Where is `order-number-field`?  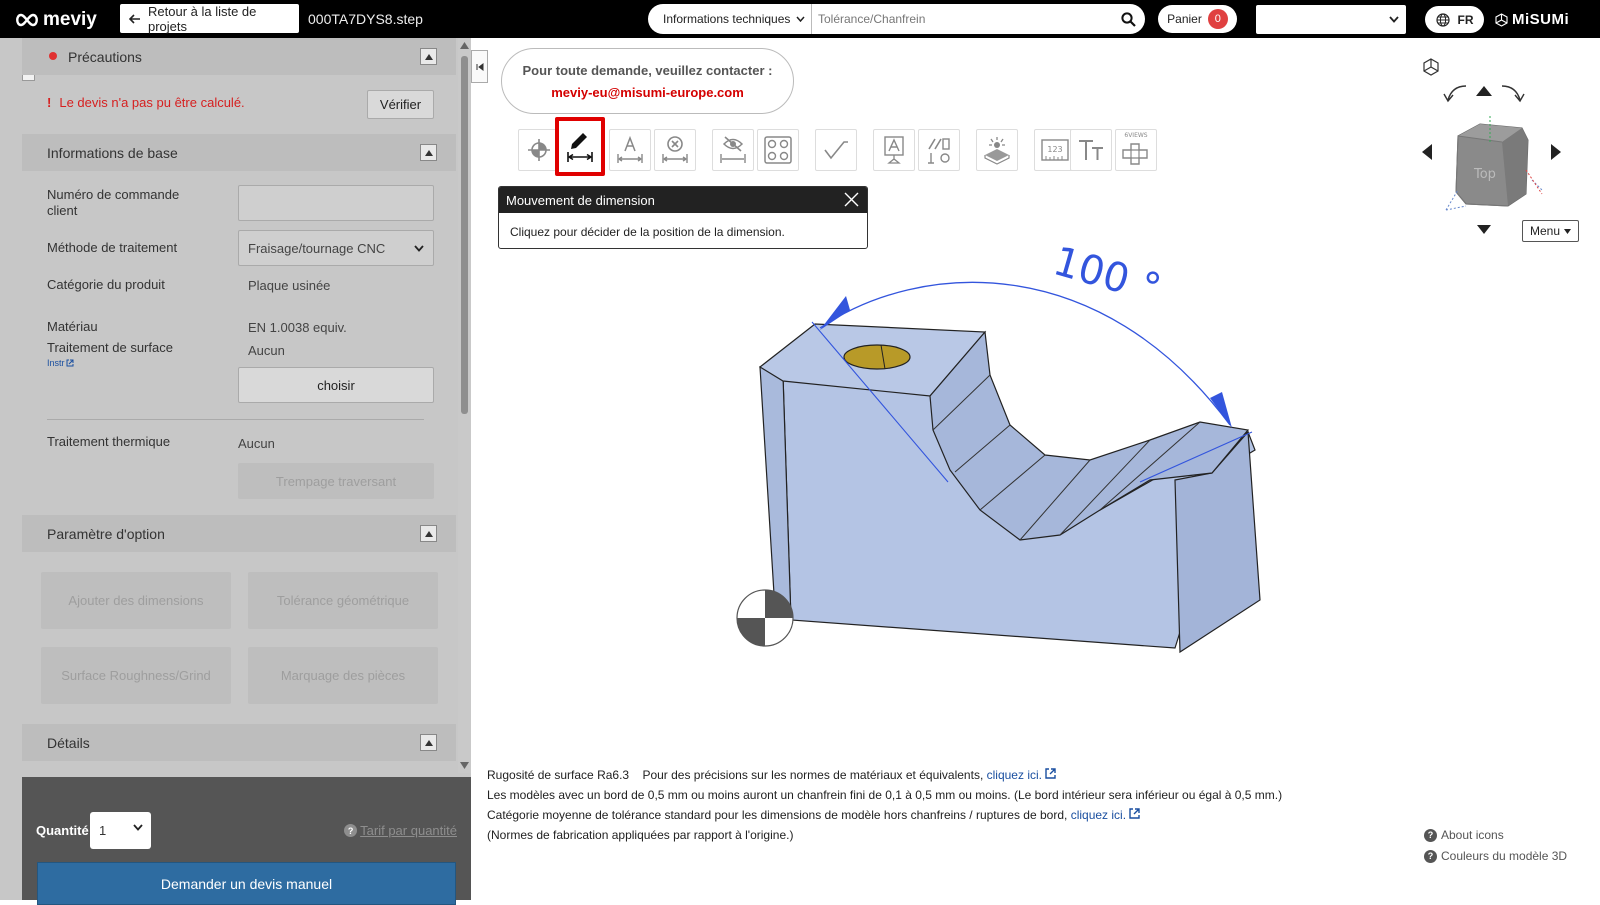
order-number-field is located at coordinates (336, 203).